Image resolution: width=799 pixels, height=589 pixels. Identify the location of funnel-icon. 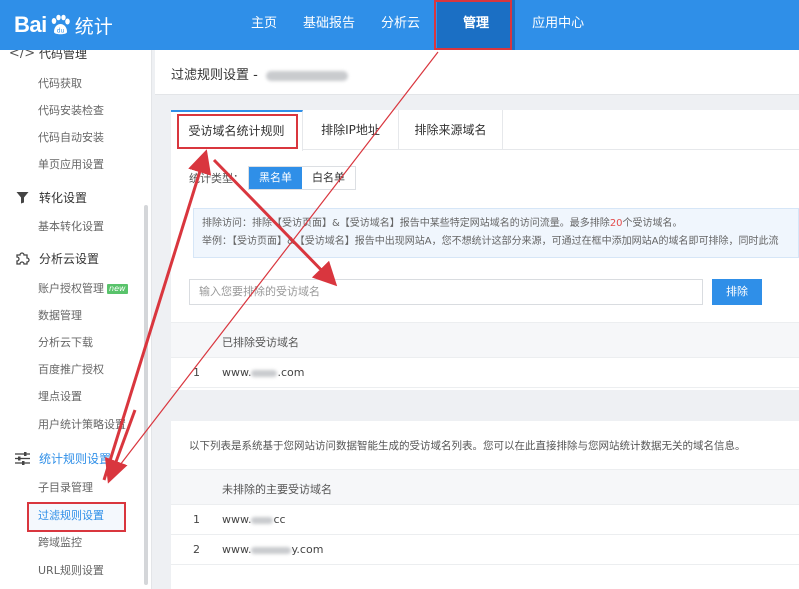
(22, 197).